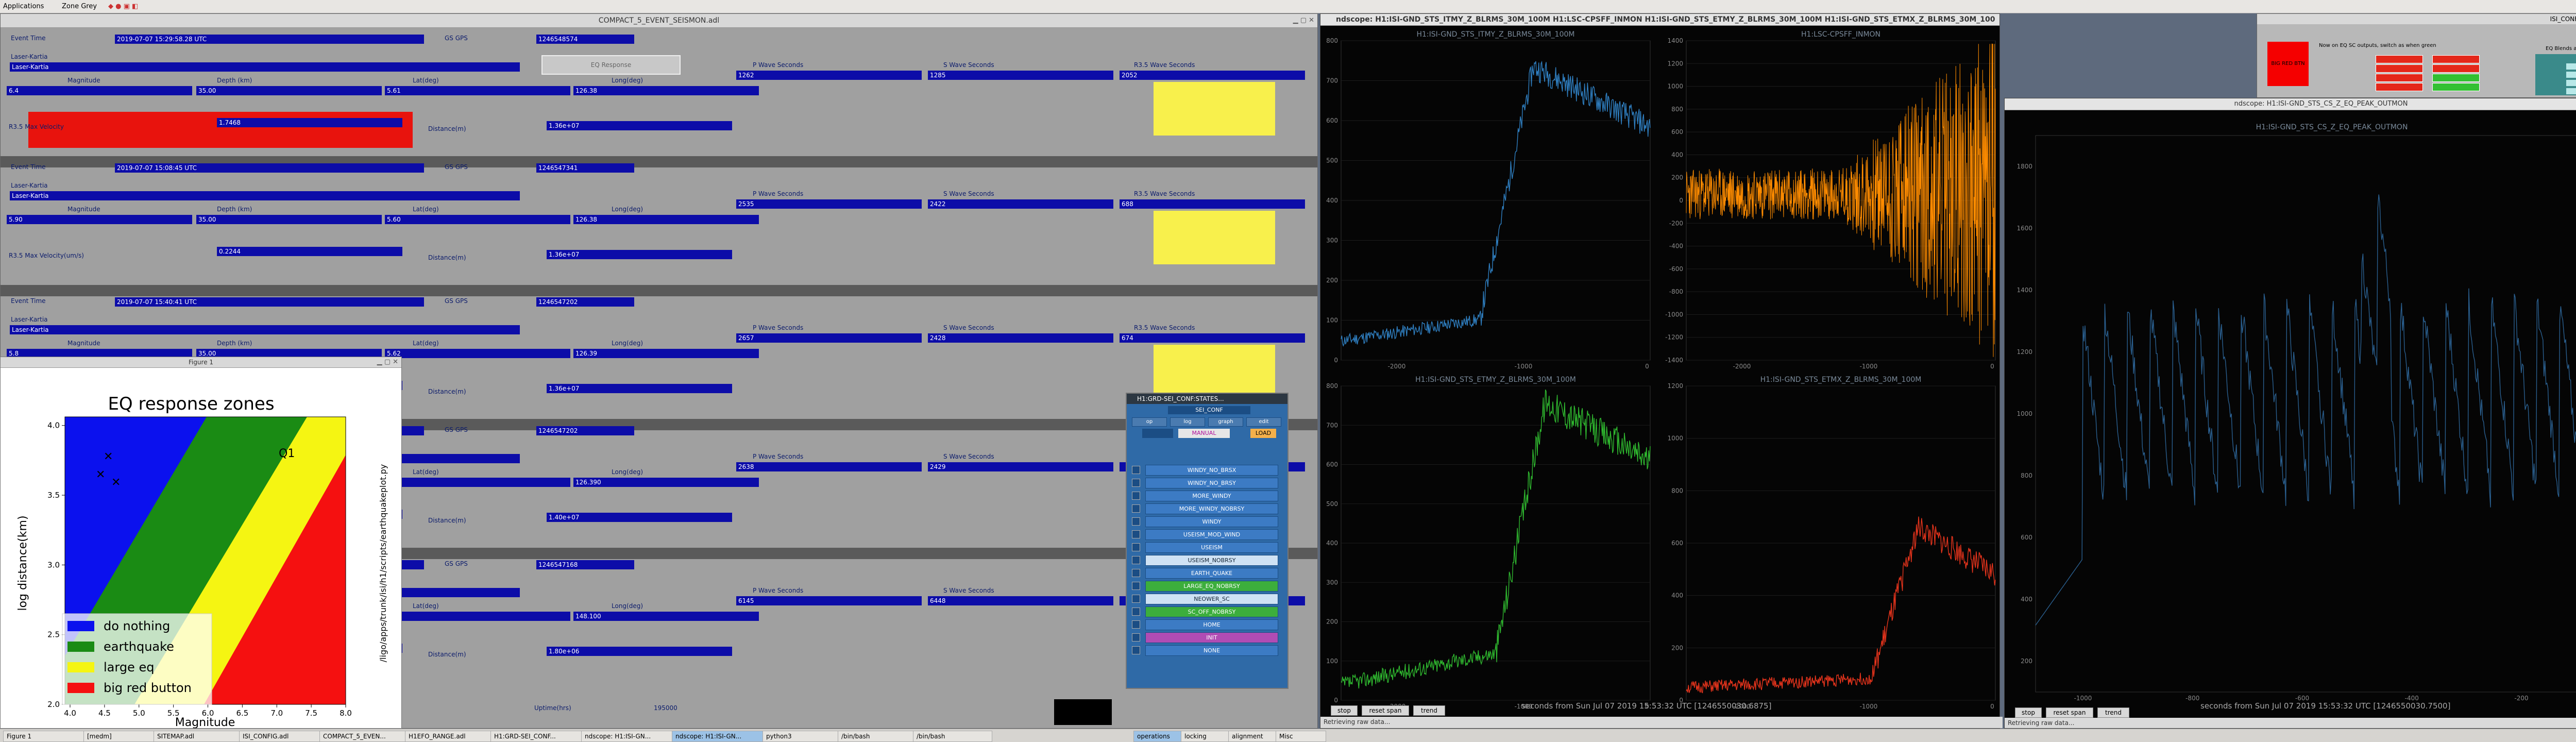 The height and width of the screenshot is (742, 2576). What do you see at coordinates (2024, 228) in the screenshot?
I see `y-tick-label: 1600` at bounding box center [2024, 228].